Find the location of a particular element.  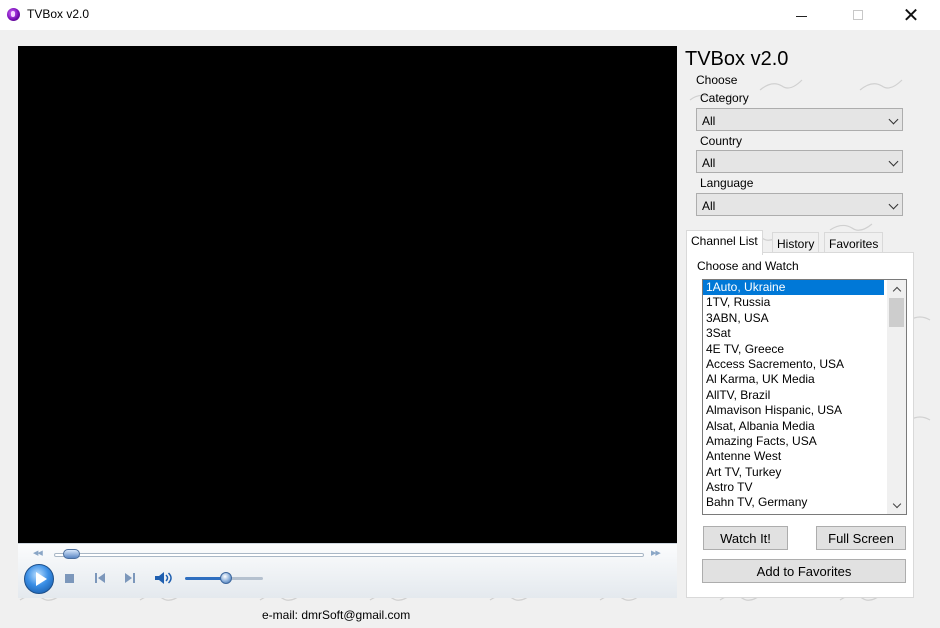

tab-history: History is located at coordinates (796, 243).